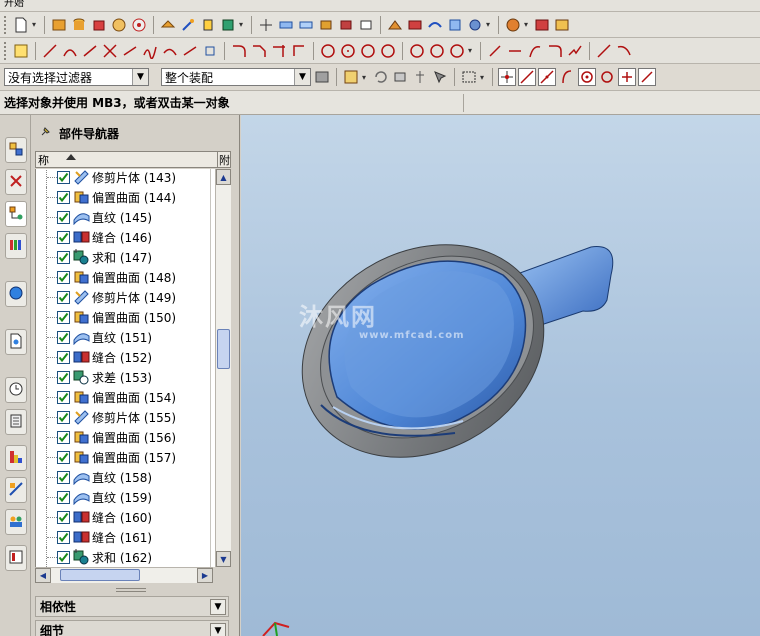 This screenshot has width=760, height=636. Describe the element at coordinates (126, 197) in the screenshot. I see `tree-row: 偏置曲面 (144)` at that location.